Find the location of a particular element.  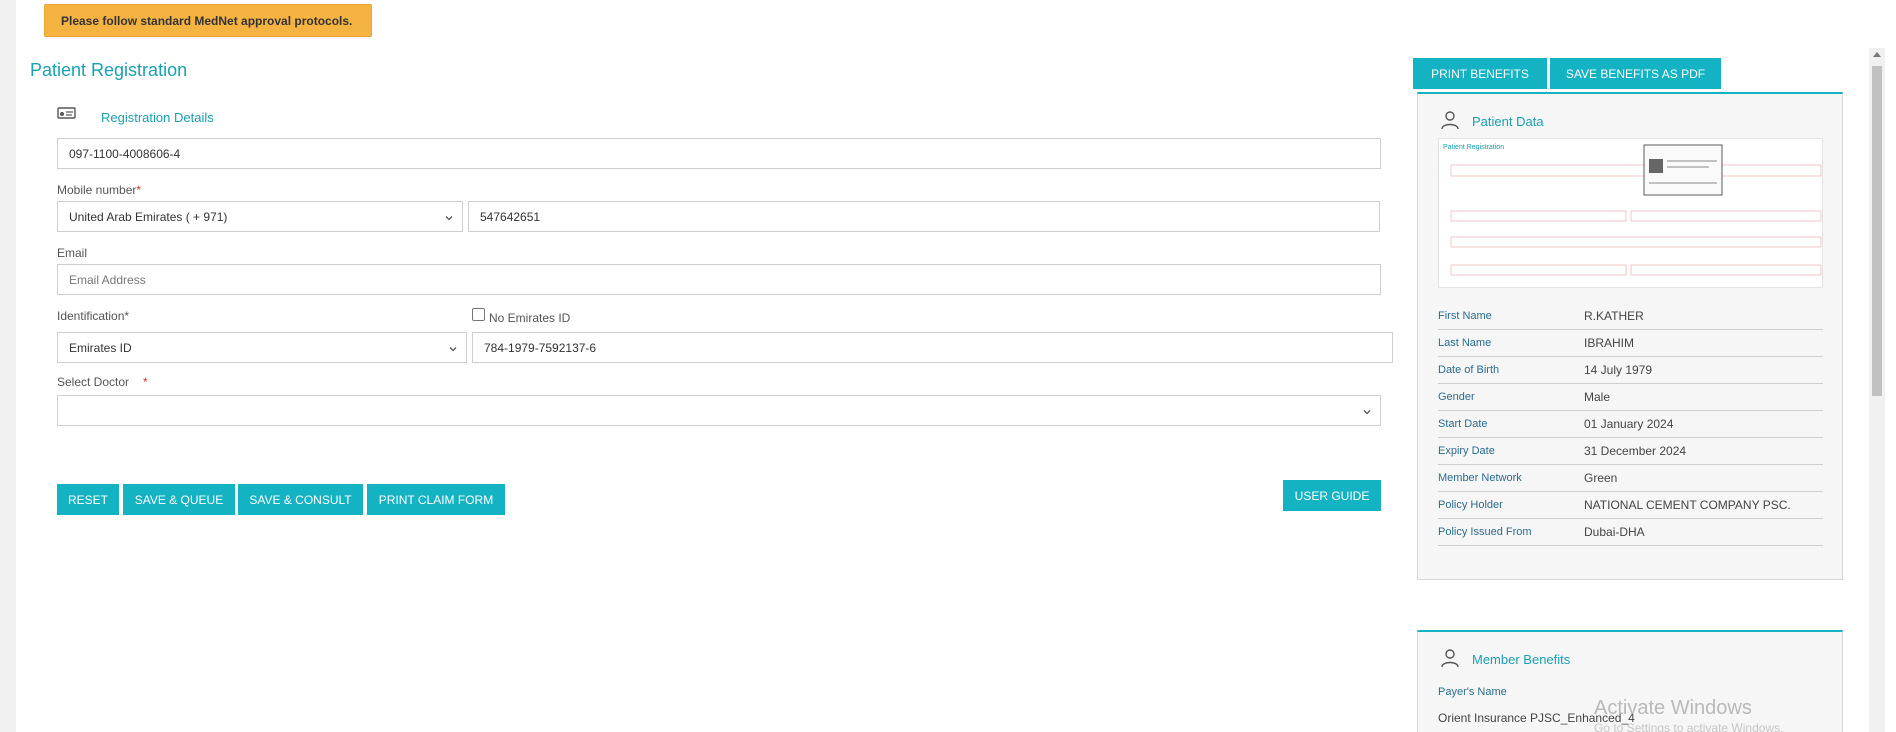

mobile-number-input: 547642651 is located at coordinates (924, 216).